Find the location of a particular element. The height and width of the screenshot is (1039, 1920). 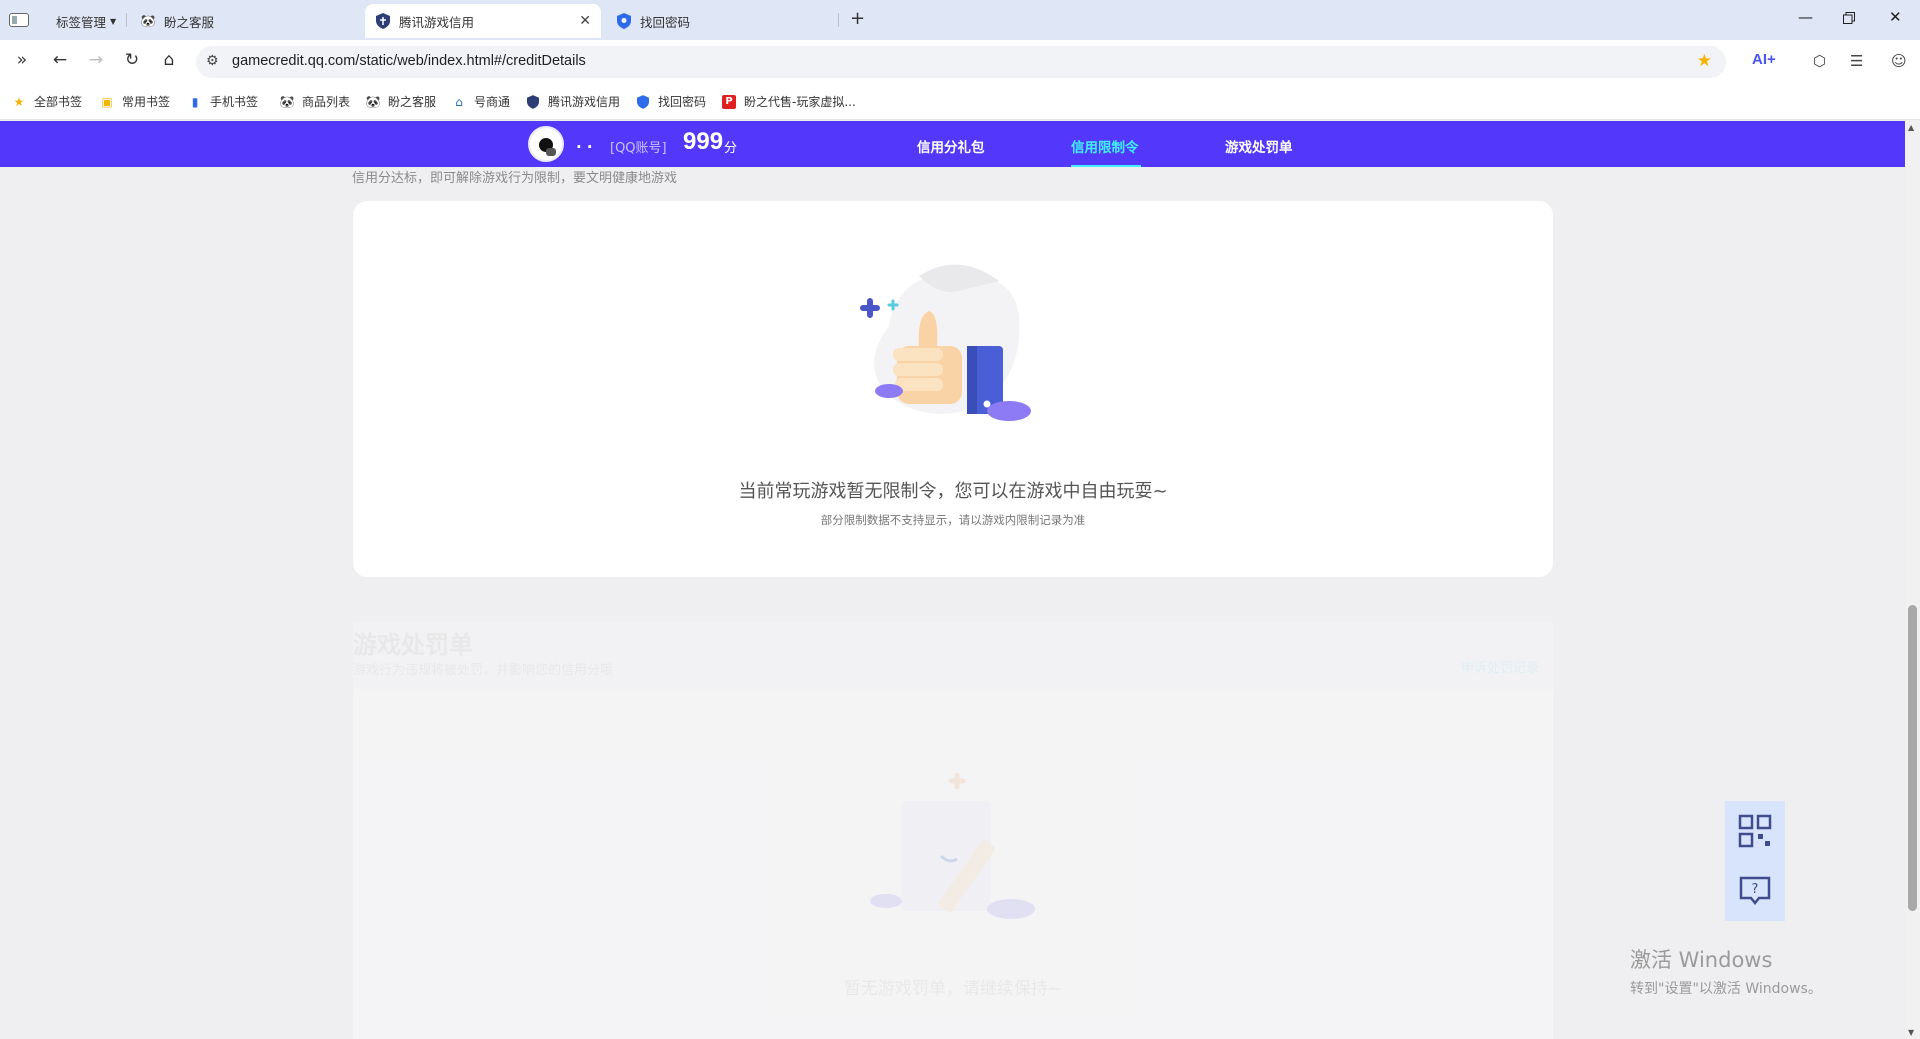

account-tag: [QQ账号] is located at coordinates (638, 148).